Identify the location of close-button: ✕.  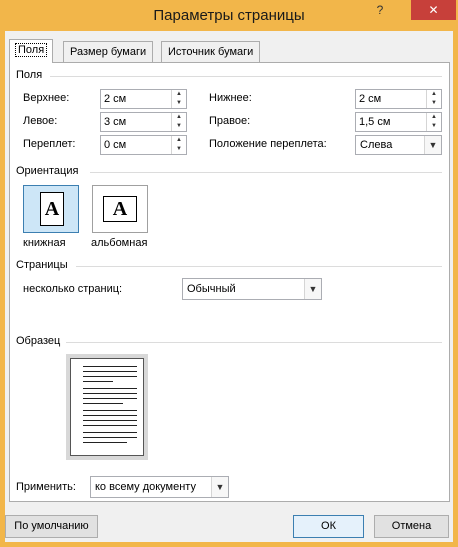
(433, 10).